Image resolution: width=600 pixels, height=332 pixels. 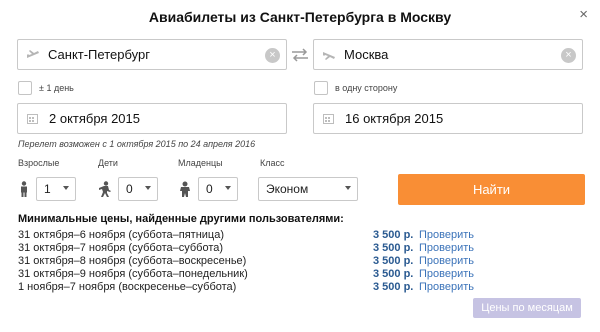 I want to click on infant-icon, so click(x=184, y=189).